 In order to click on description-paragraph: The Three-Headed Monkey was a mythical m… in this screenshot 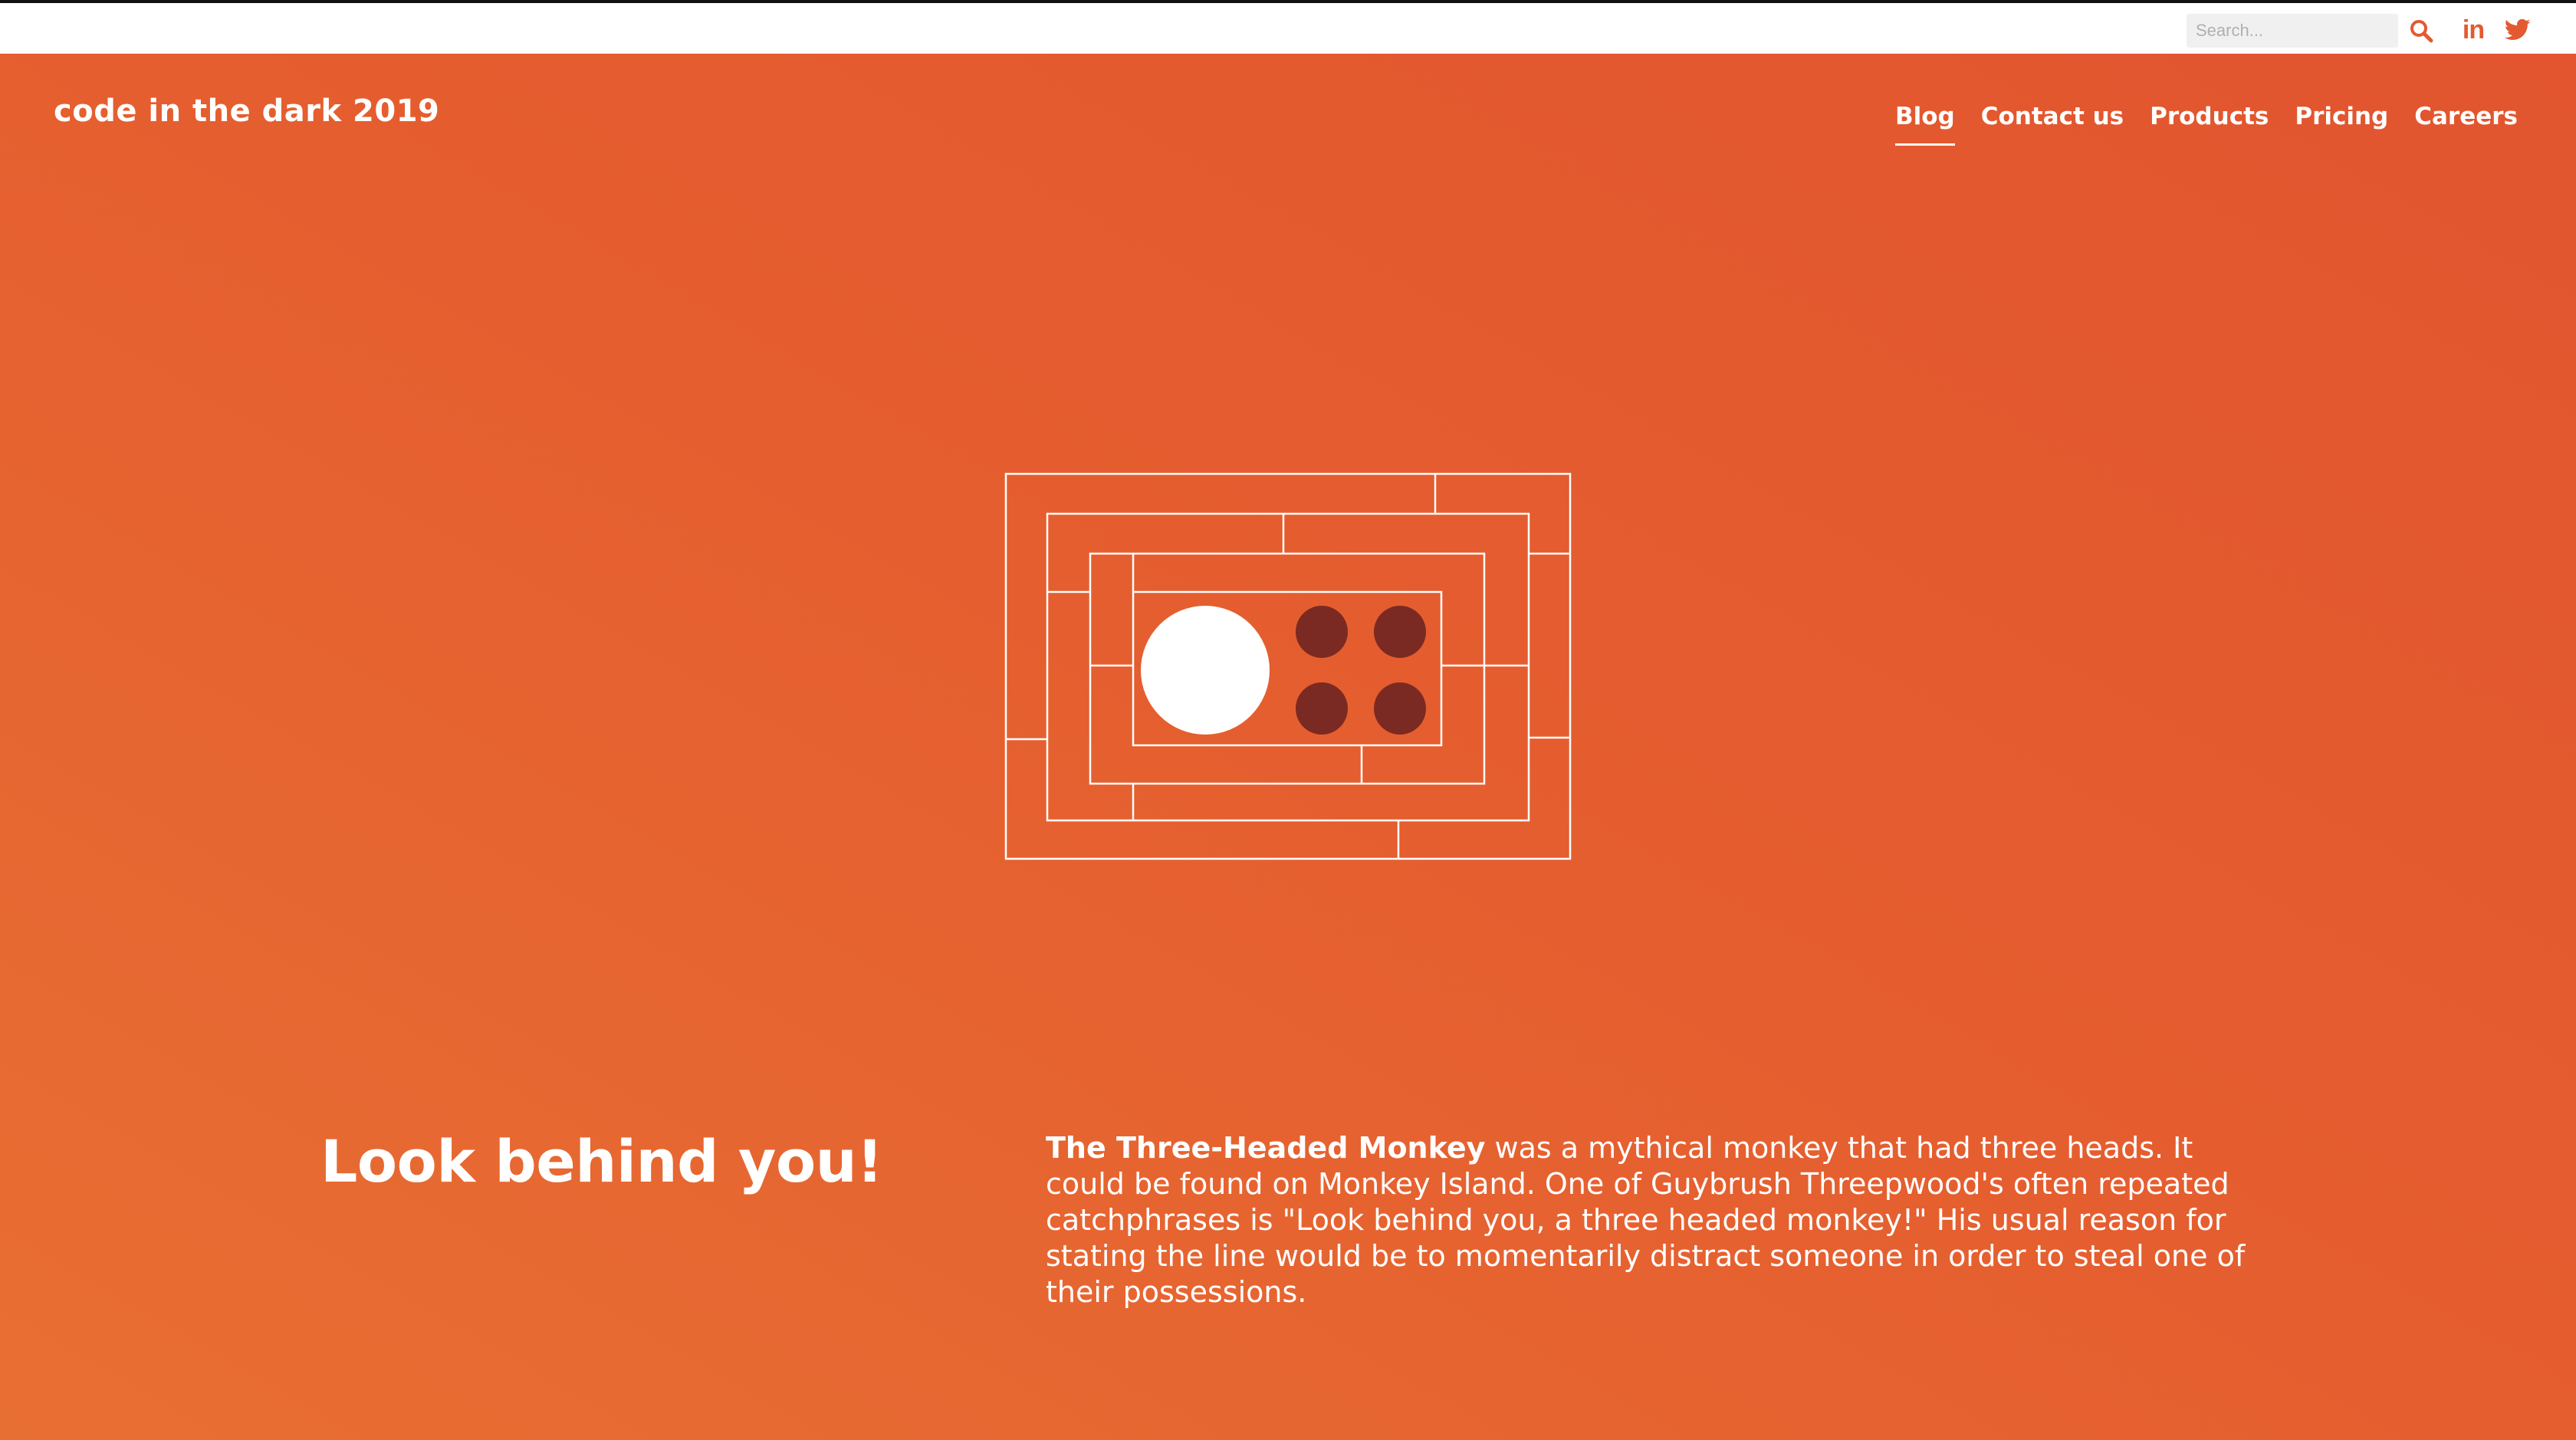, I will do `click(1651, 1220)`.